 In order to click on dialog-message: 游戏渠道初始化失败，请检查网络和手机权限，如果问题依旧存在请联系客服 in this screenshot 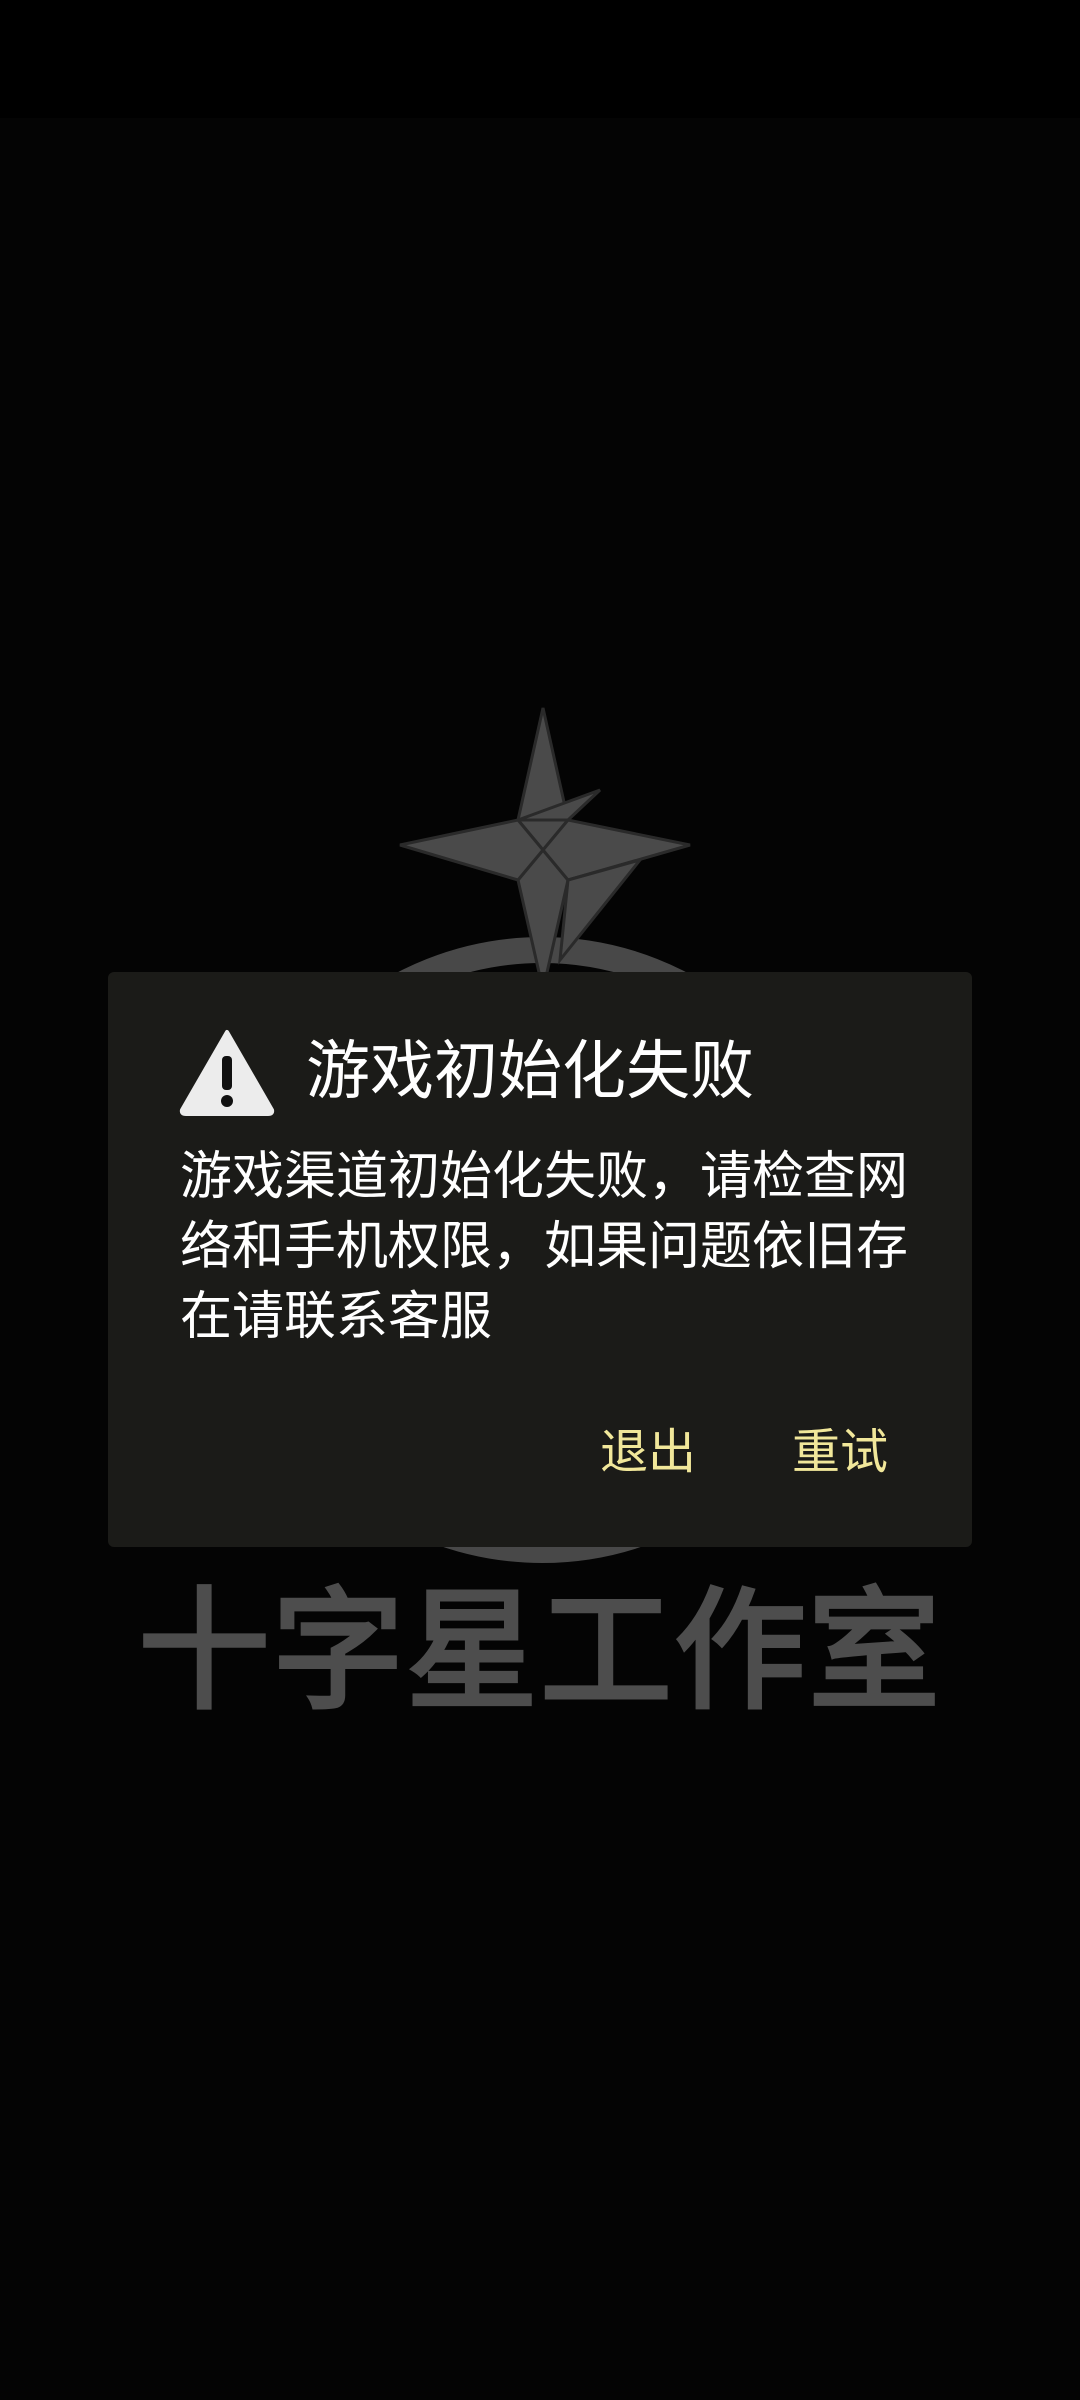, I will do `click(544, 1247)`.